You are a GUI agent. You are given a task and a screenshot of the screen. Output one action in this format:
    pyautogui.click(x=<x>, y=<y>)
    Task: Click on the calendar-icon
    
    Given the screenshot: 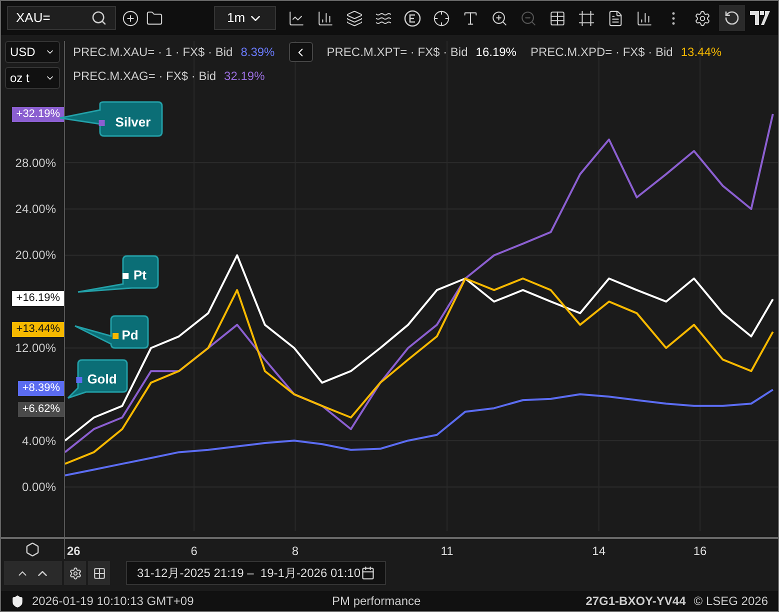 What is the action you would take?
    pyautogui.click(x=368, y=573)
    